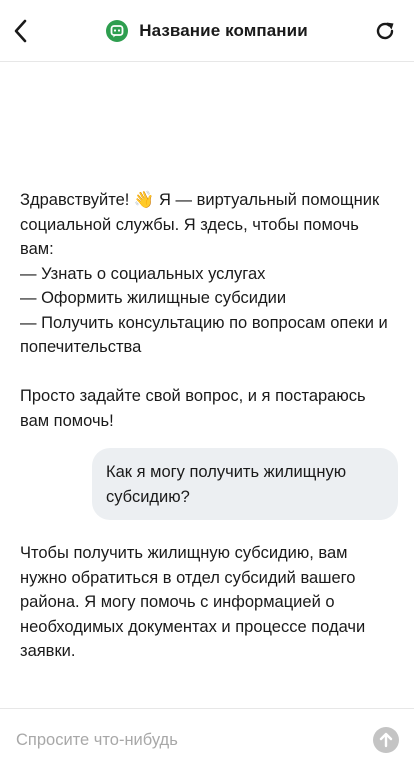 The width and height of the screenshot is (414, 770). I want to click on greeting-list-item: — Узнать о социальных услугах, so click(143, 273).